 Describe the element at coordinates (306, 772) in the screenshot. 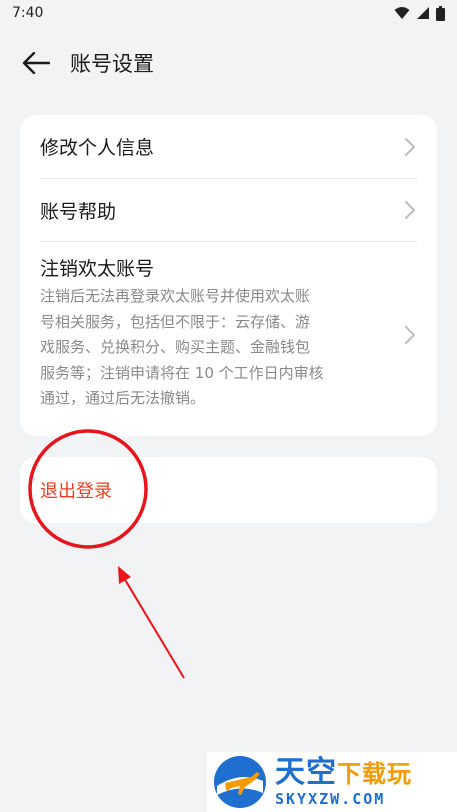

I see `watermark-title-main: 天空` at that location.